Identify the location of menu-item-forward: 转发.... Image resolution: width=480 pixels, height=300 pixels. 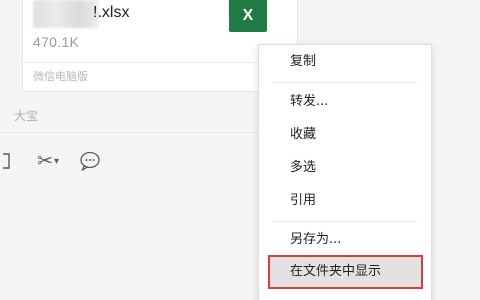
(345, 102).